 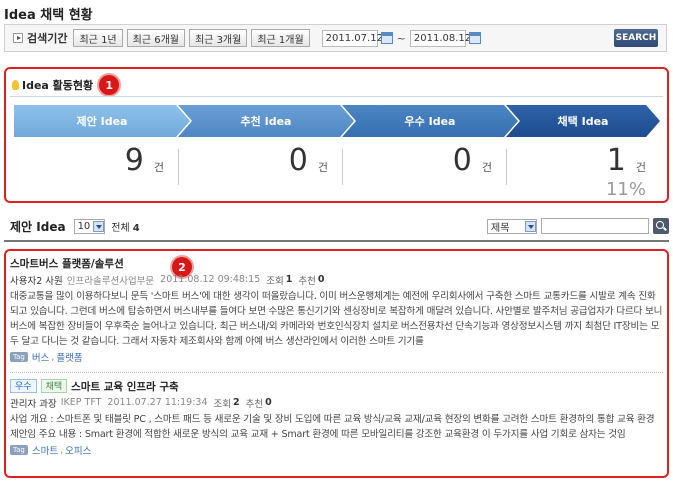 I want to click on stage-excellent: 우수 Idea, so click(x=430, y=121).